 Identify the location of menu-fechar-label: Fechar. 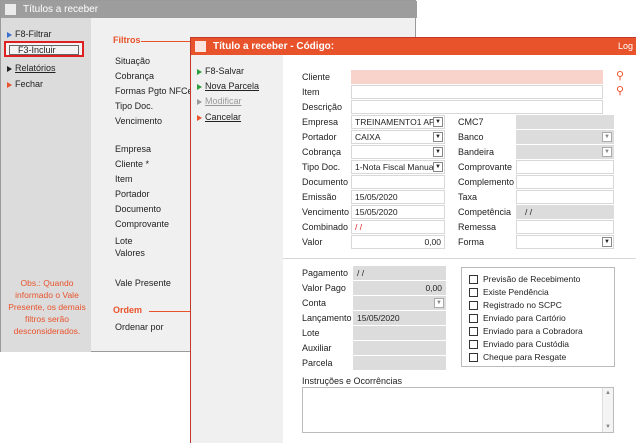
(29, 84).